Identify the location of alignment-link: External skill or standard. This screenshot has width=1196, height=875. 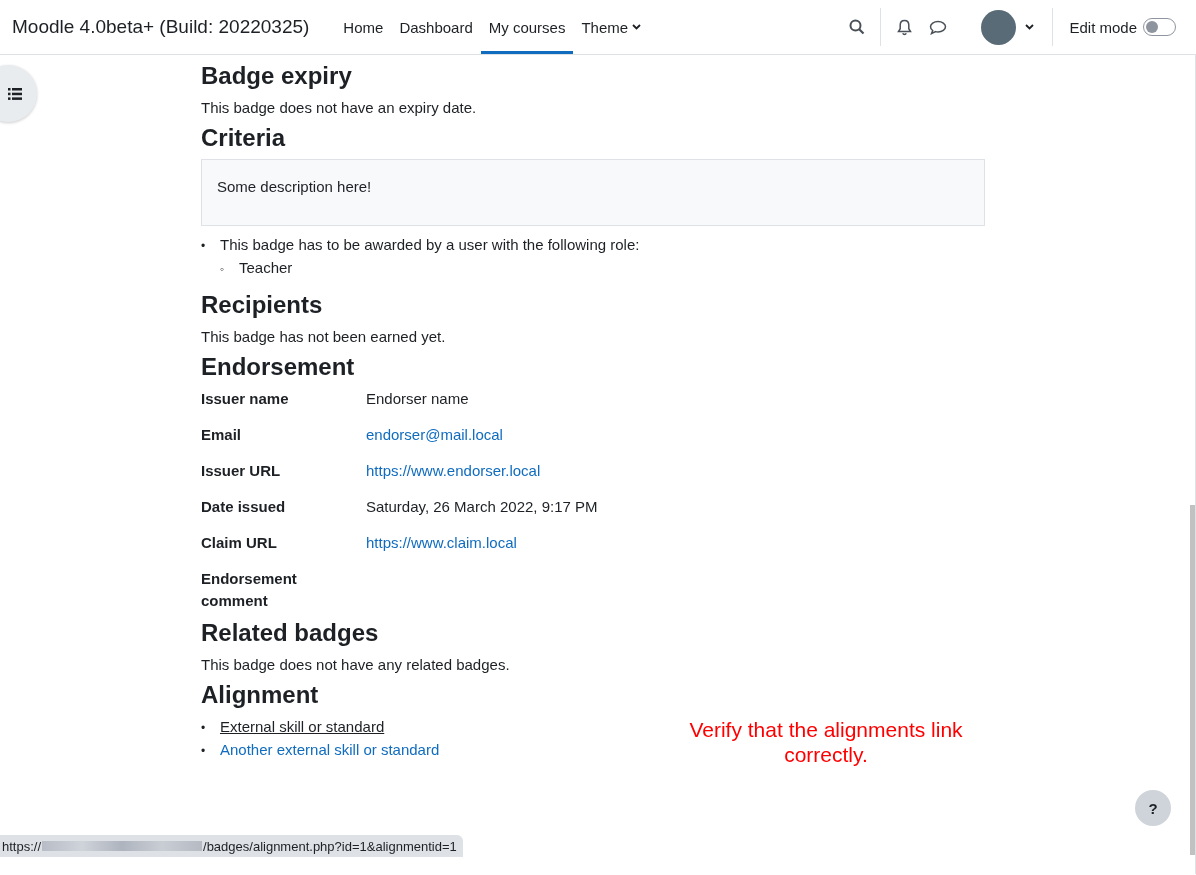
(302, 726).